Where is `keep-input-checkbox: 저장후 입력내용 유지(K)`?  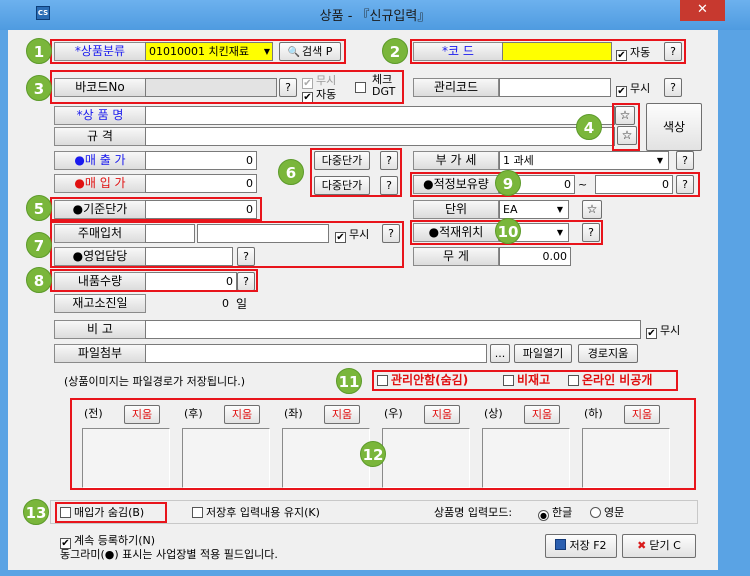 keep-input-checkbox: 저장후 입력내용 유지(K) is located at coordinates (256, 512).